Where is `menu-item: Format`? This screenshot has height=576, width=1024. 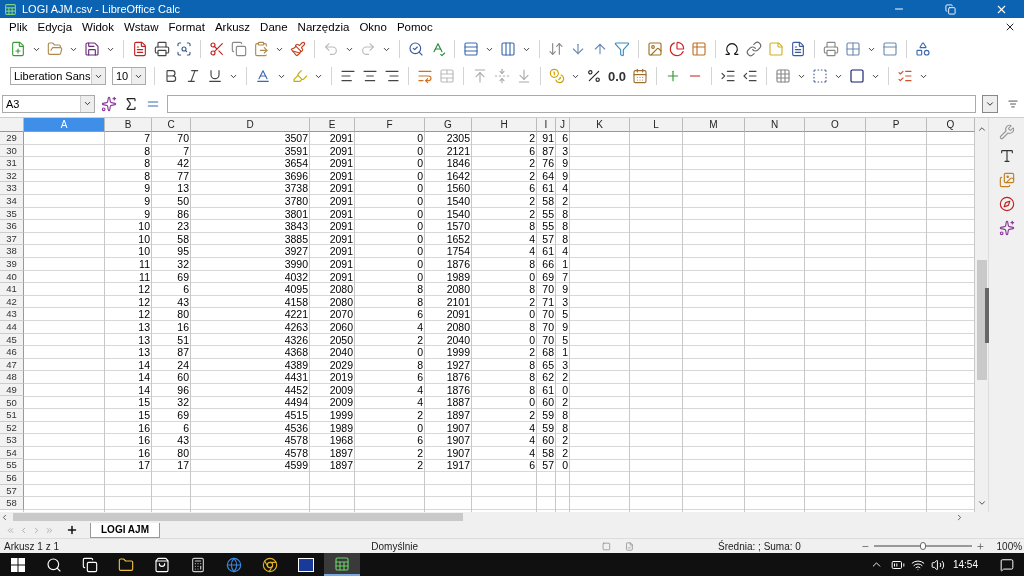
menu-item: Format is located at coordinates (186, 27).